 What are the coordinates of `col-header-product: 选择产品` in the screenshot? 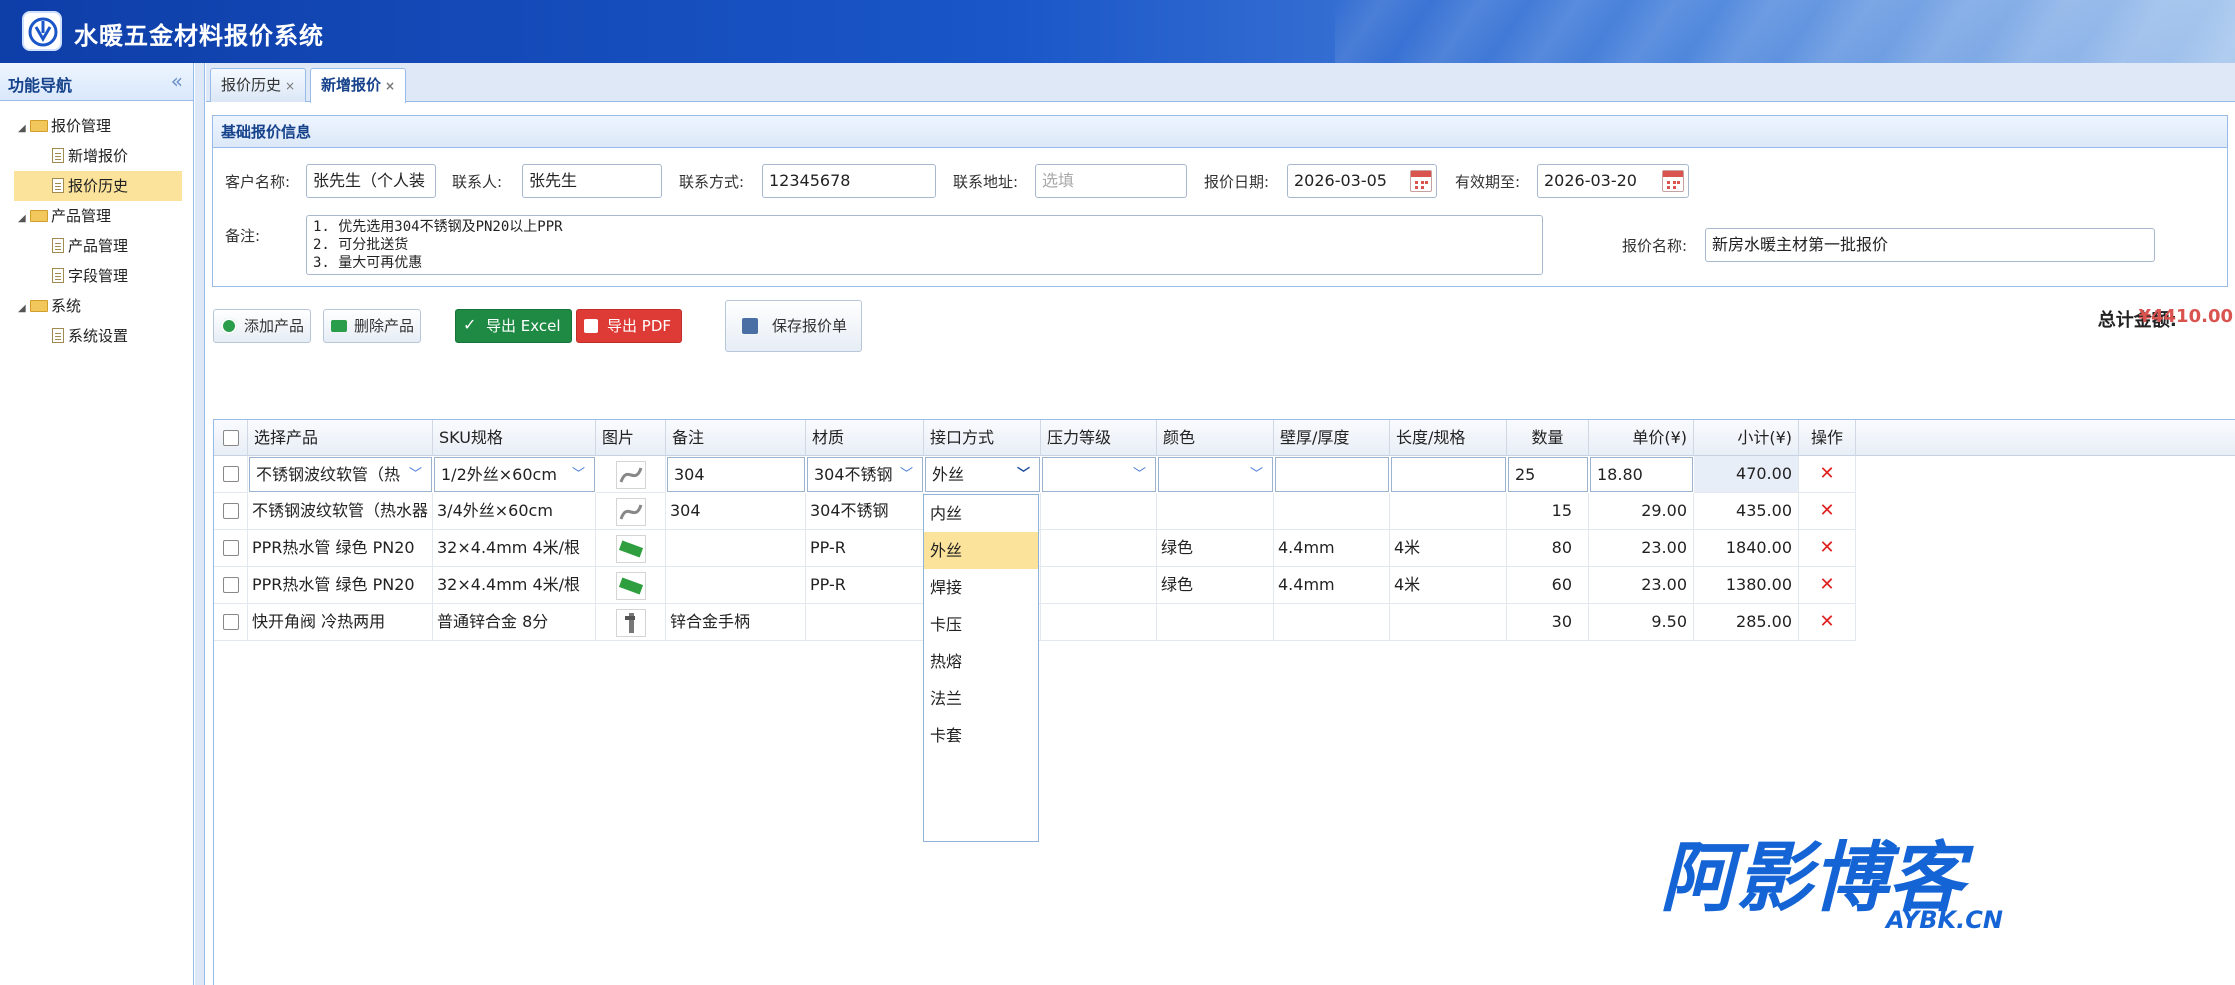 It's located at (340, 438).